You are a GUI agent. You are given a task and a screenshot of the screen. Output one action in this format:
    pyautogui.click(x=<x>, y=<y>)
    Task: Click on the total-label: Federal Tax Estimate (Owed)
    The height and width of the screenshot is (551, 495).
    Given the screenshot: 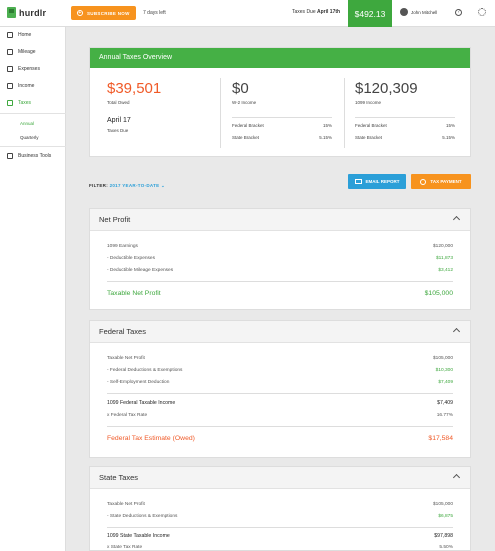 What is the action you would take?
    pyautogui.click(x=151, y=438)
    